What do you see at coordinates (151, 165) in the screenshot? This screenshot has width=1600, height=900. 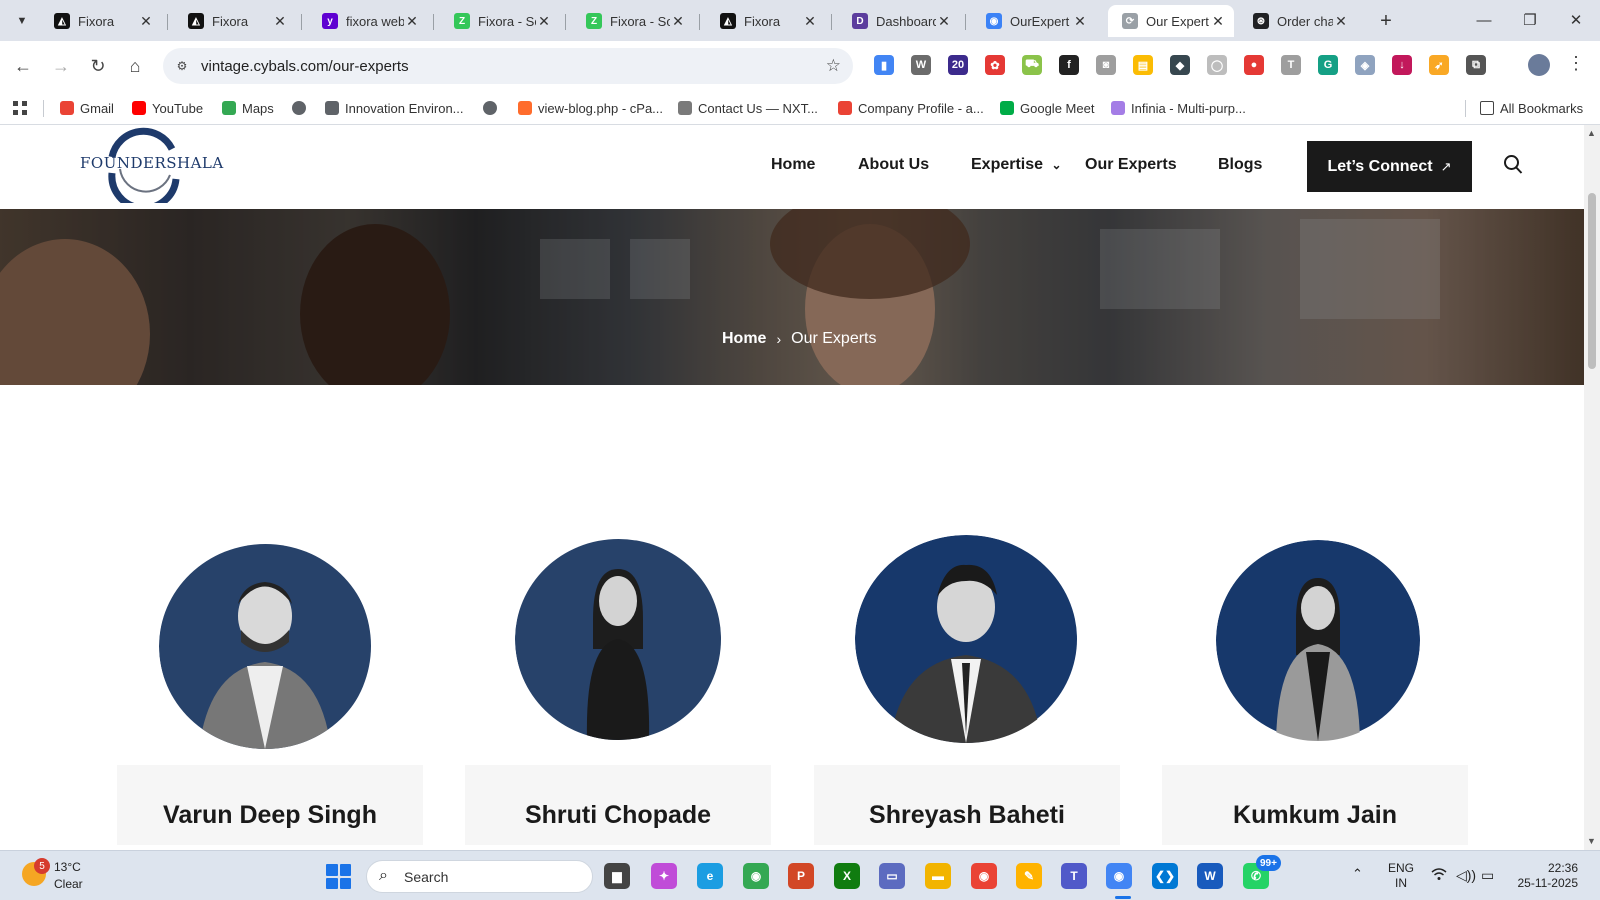 I see `site-logo: FOUNDERSHALA` at bounding box center [151, 165].